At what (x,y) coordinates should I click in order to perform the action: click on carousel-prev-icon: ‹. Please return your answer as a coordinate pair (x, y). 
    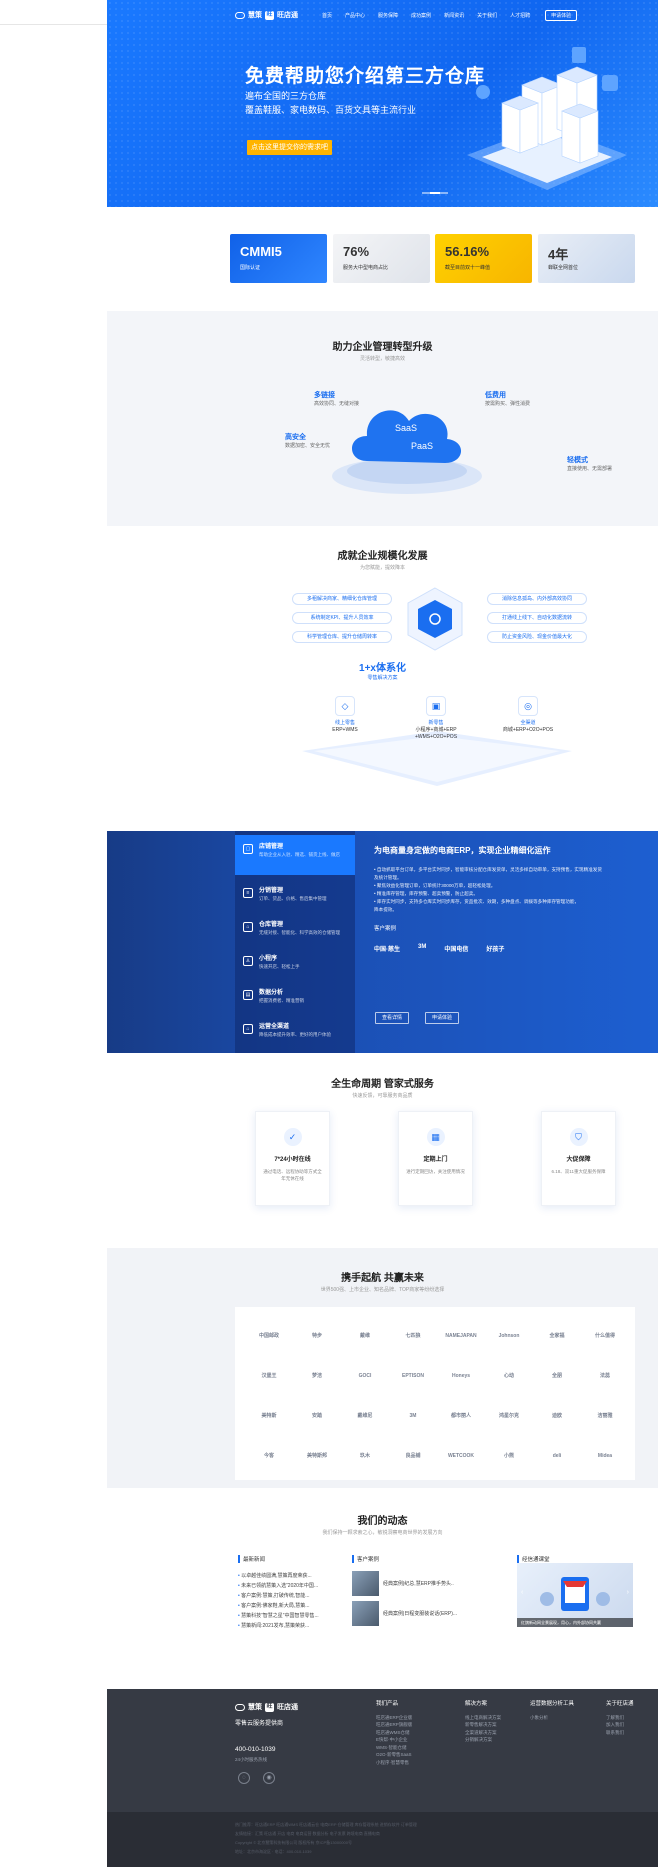
    Looking at the image, I should click on (522, 1592).